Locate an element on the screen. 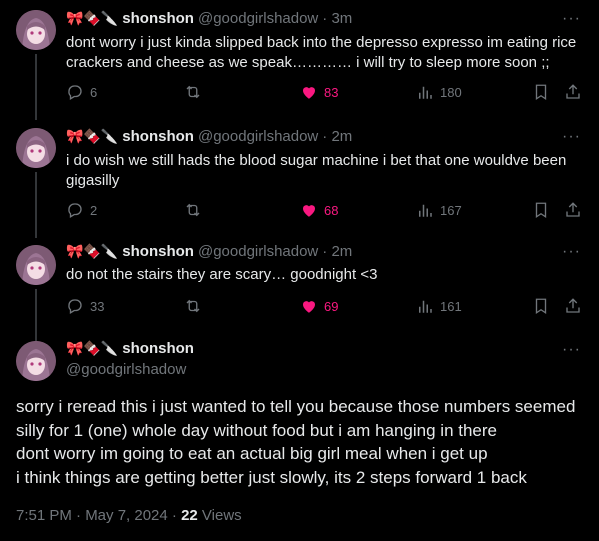 Image resolution: width=599 pixels, height=541 pixels. action-bar: 2 68 167 is located at coordinates (326, 211).